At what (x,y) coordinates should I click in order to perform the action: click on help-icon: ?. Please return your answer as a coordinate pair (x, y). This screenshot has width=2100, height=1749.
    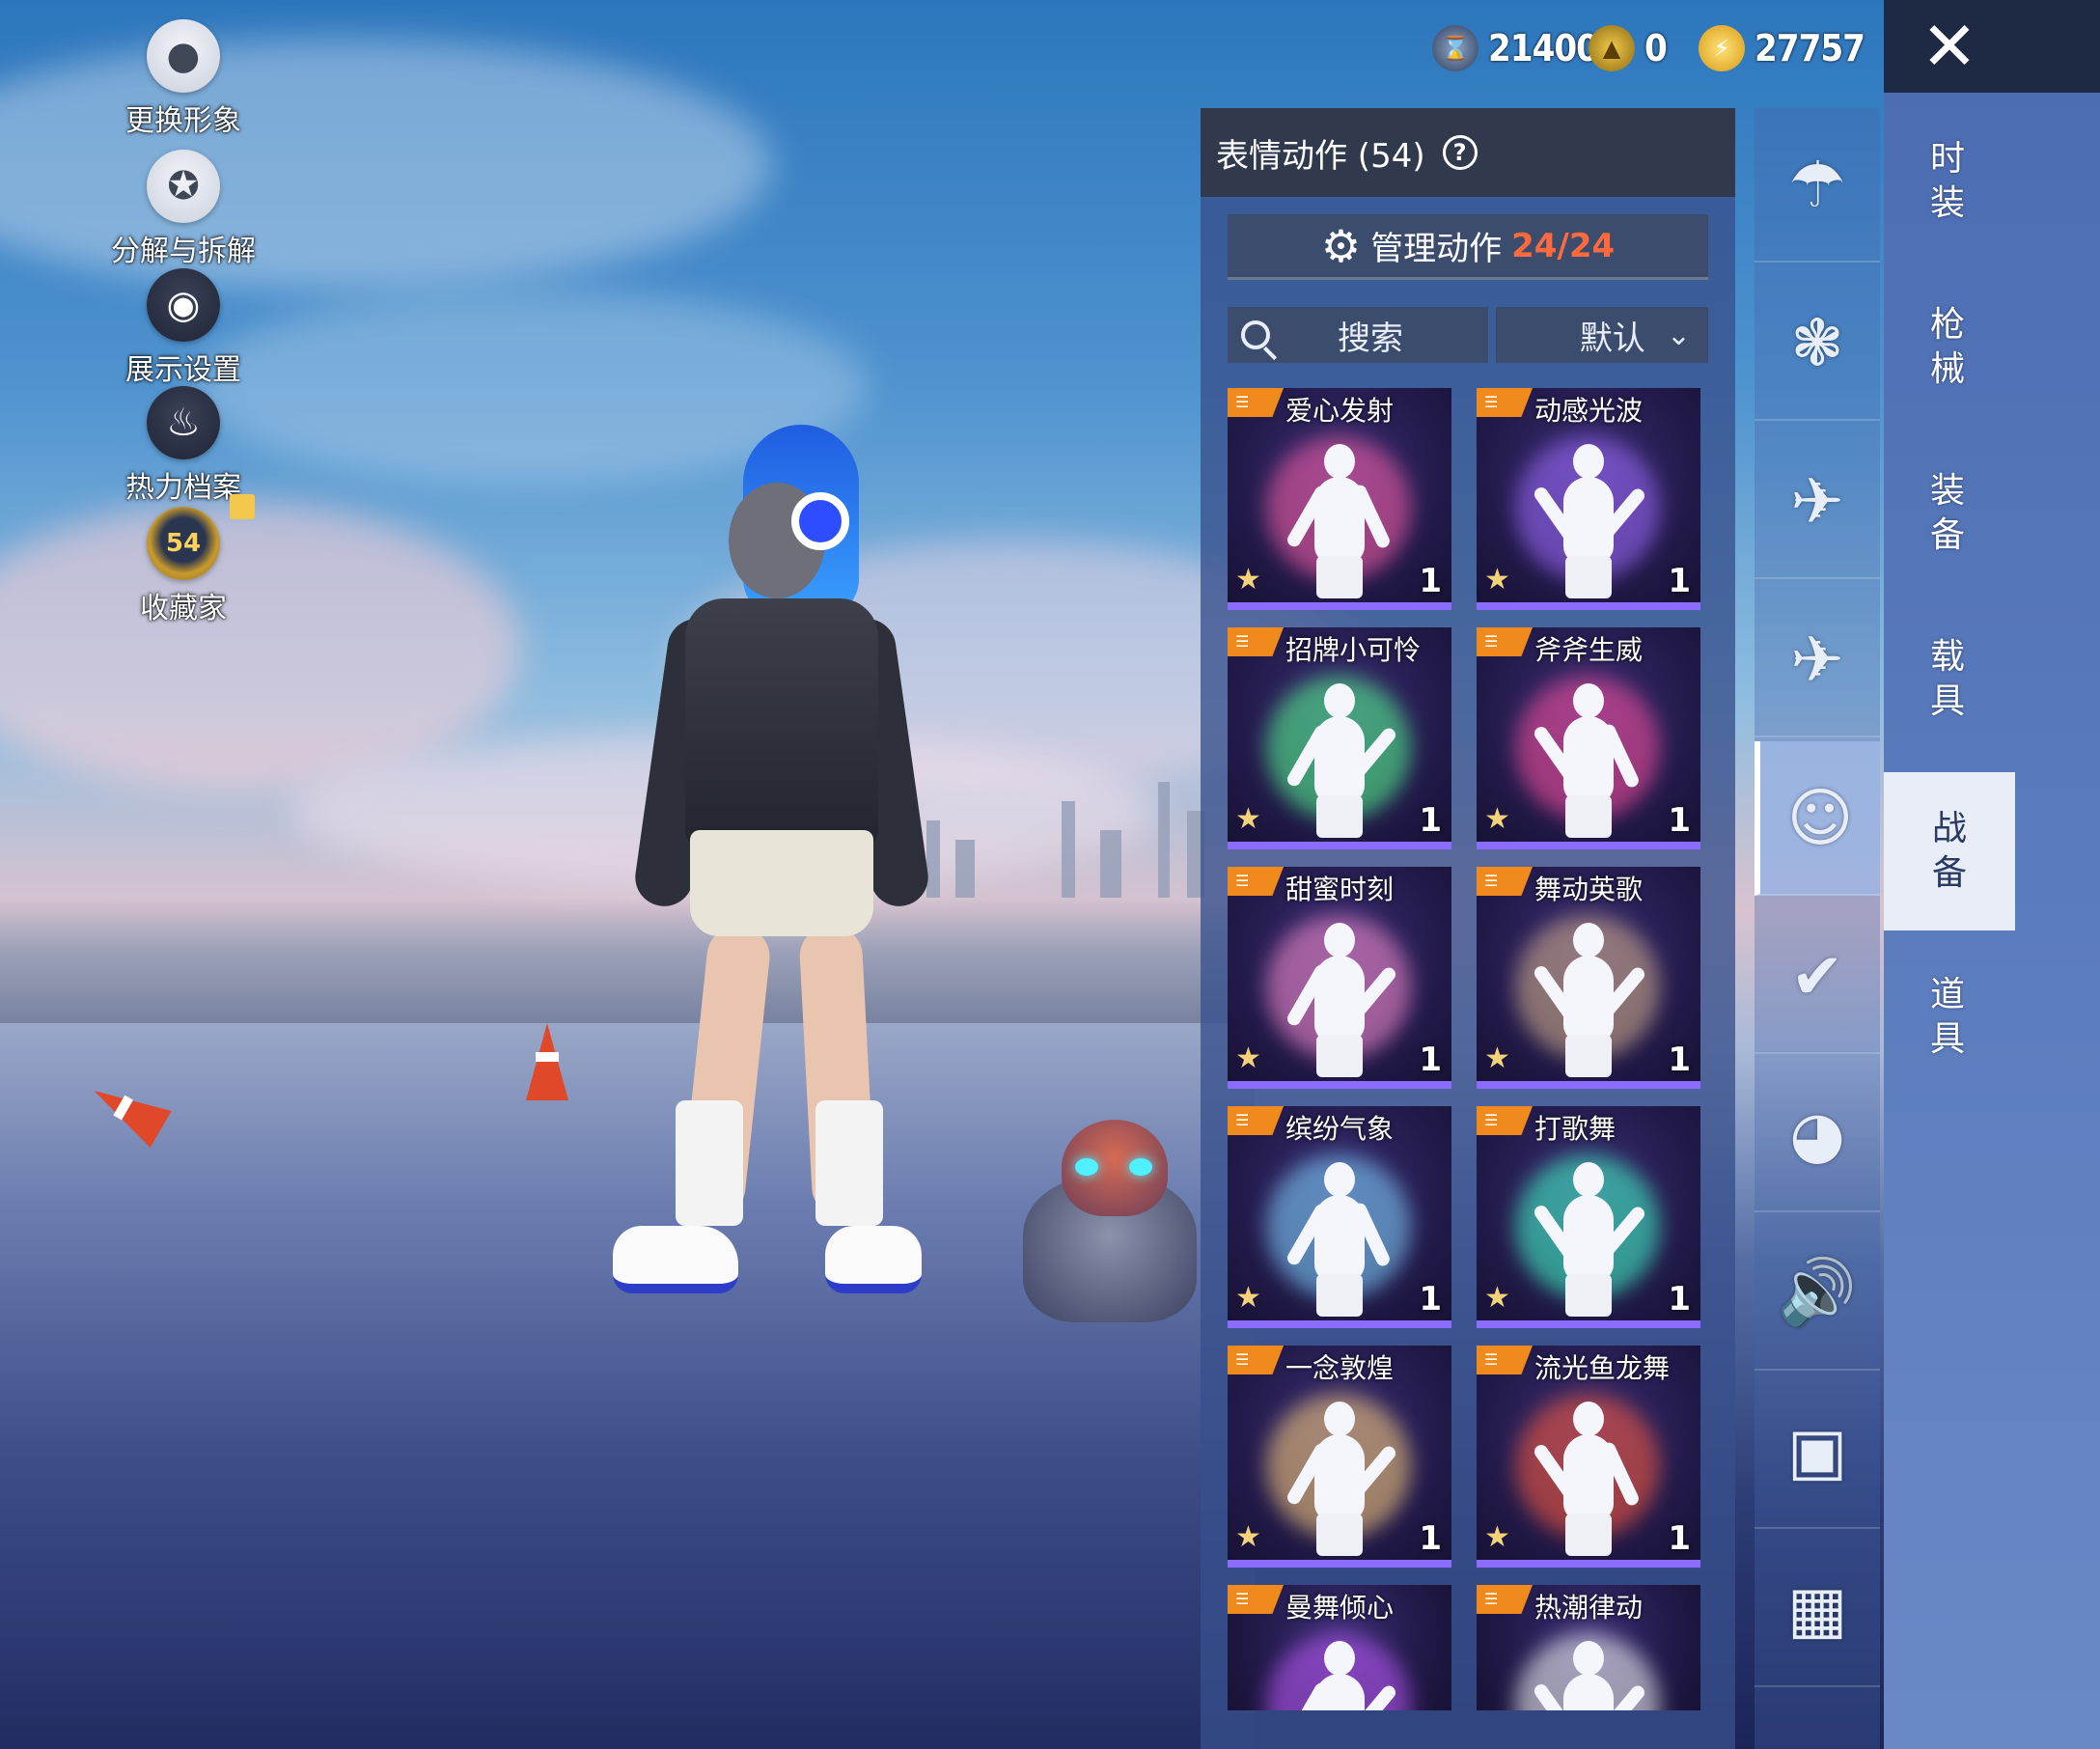
    Looking at the image, I should click on (1460, 152).